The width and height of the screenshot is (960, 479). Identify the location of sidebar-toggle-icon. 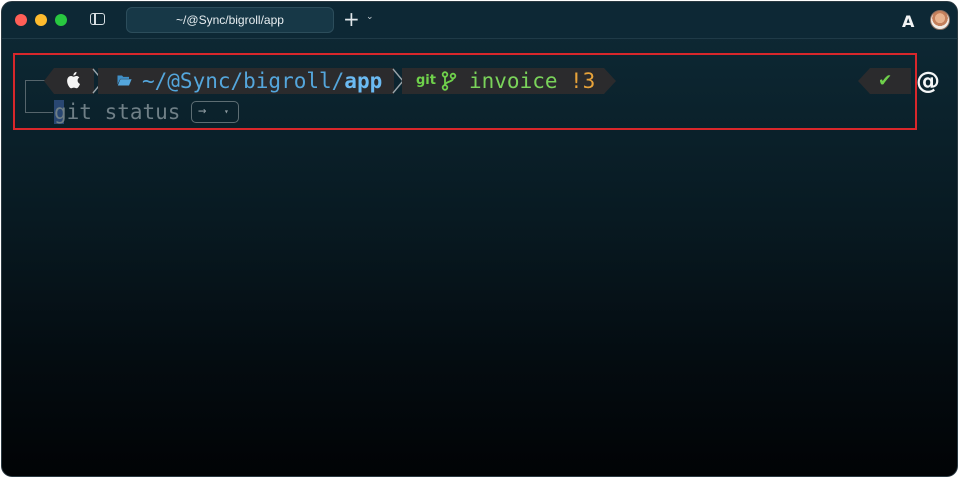
(97, 19).